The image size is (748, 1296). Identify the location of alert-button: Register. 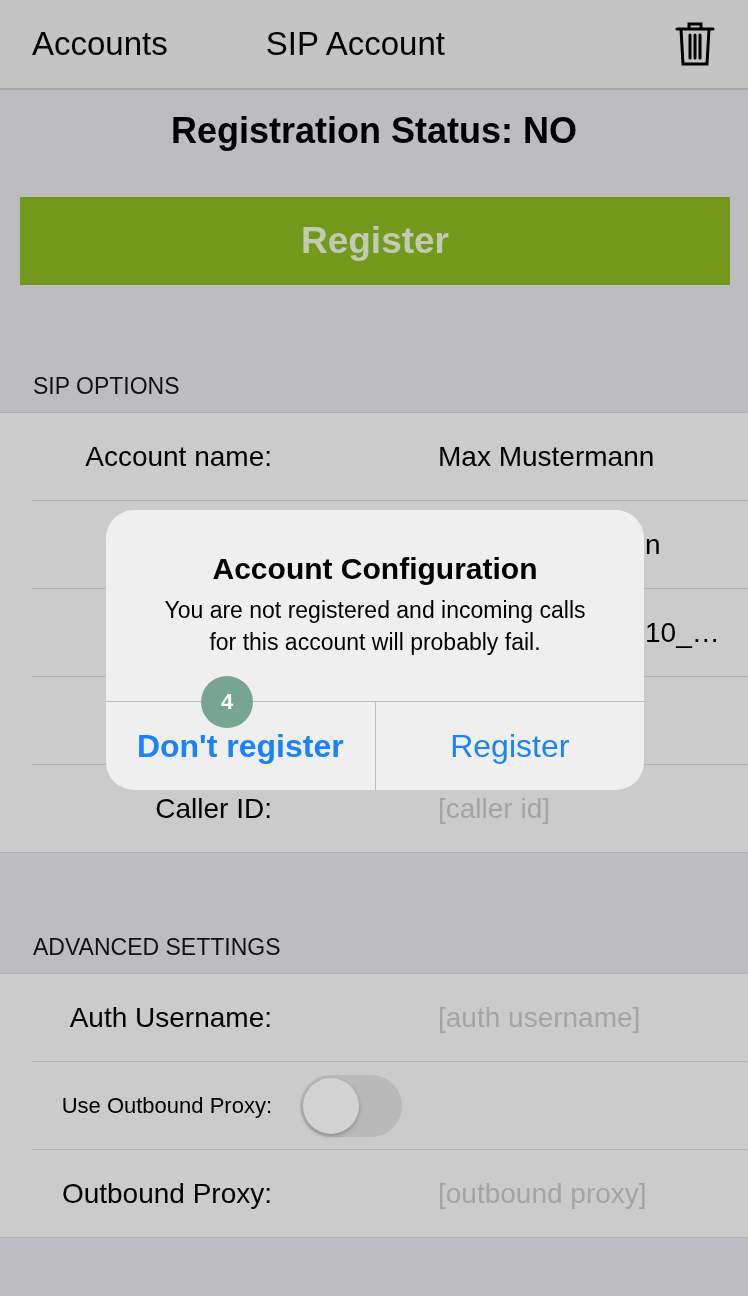
(509, 746).